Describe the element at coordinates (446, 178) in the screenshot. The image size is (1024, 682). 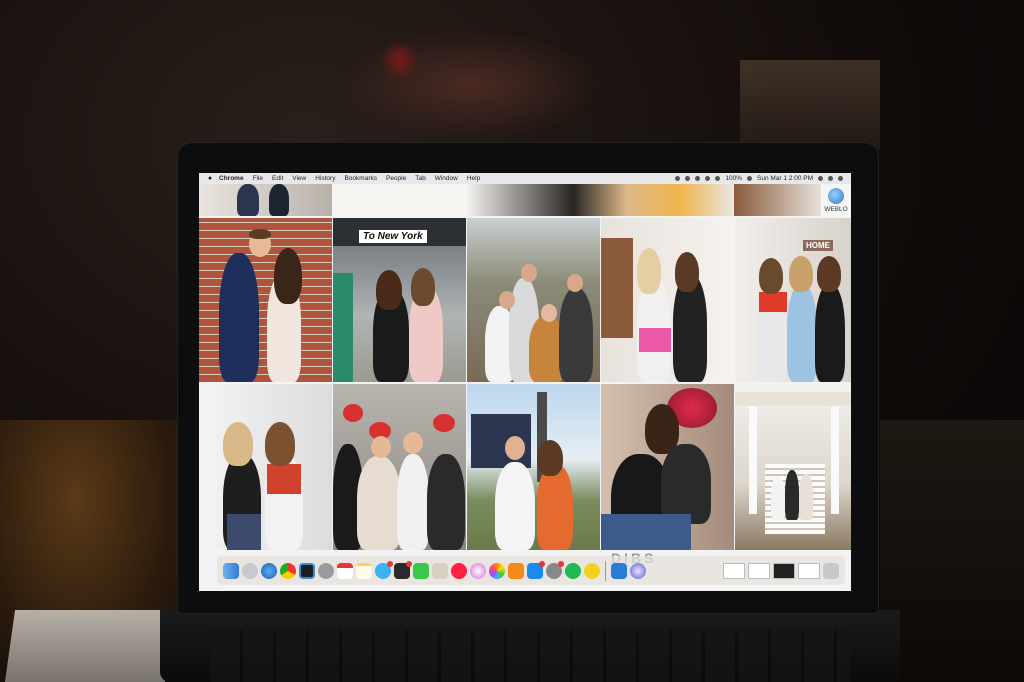
I see `menu-window: Window` at that location.